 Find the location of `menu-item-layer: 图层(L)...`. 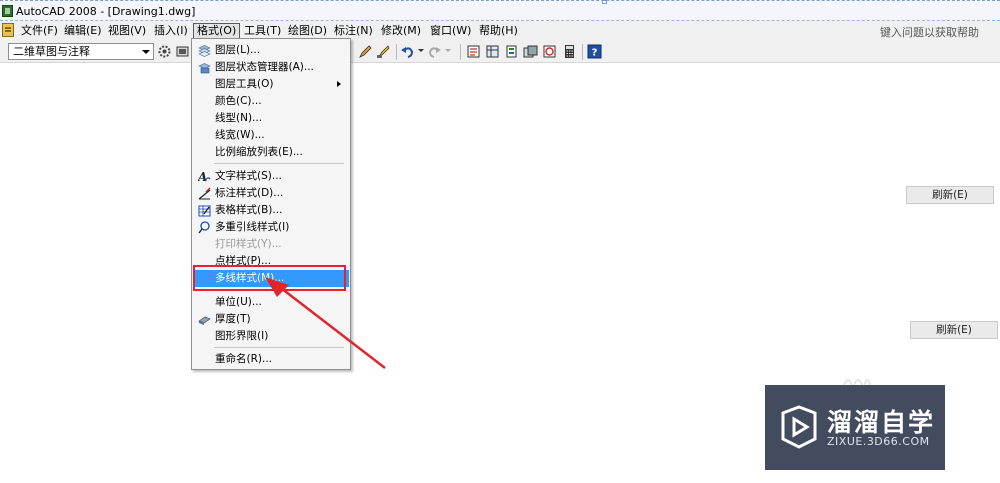

menu-item-layer: 图层(L)... is located at coordinates (271, 50).